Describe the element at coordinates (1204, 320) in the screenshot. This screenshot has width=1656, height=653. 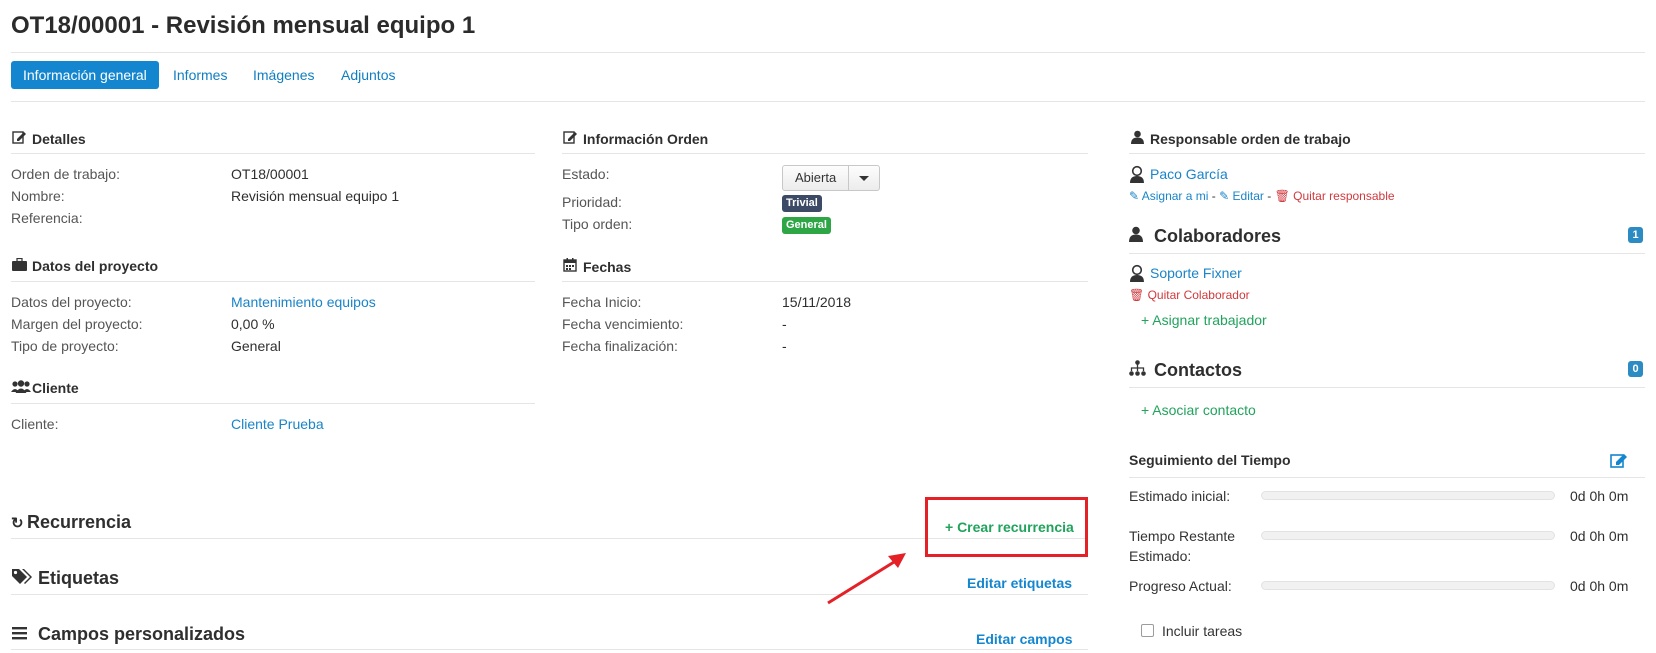
I see `assign-worker-link: + Asignar trabajador` at that location.